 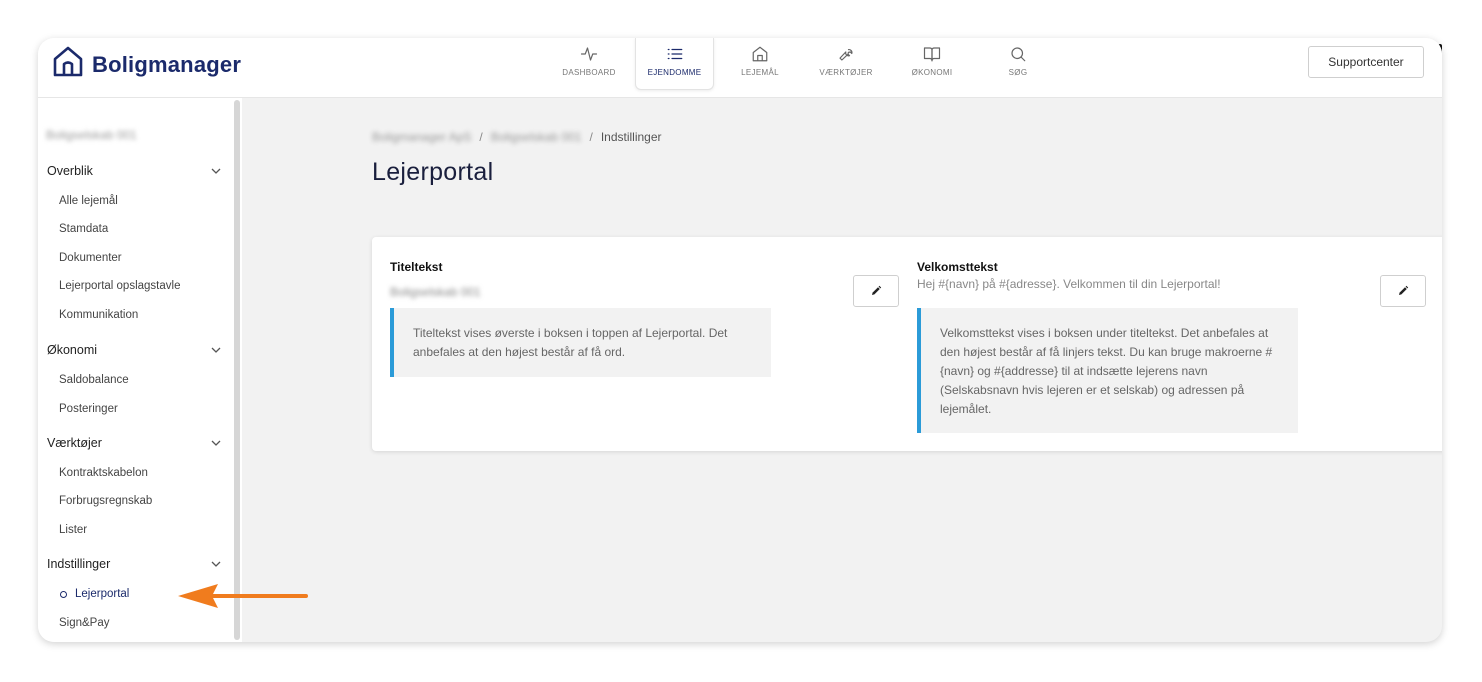 What do you see at coordinates (73, 530) in the screenshot?
I see `sidebar-item-lister: Lister` at bounding box center [73, 530].